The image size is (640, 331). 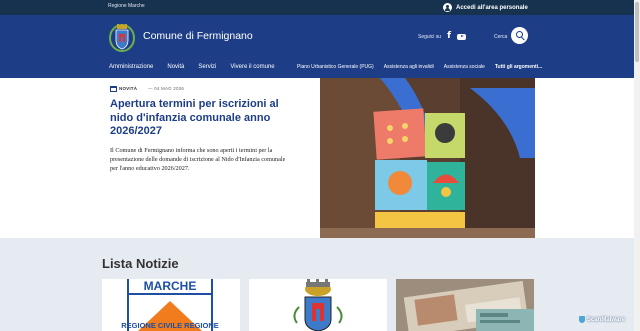 What do you see at coordinates (140, 263) in the screenshot?
I see `news-section-title: Lista Notizie` at bounding box center [140, 263].